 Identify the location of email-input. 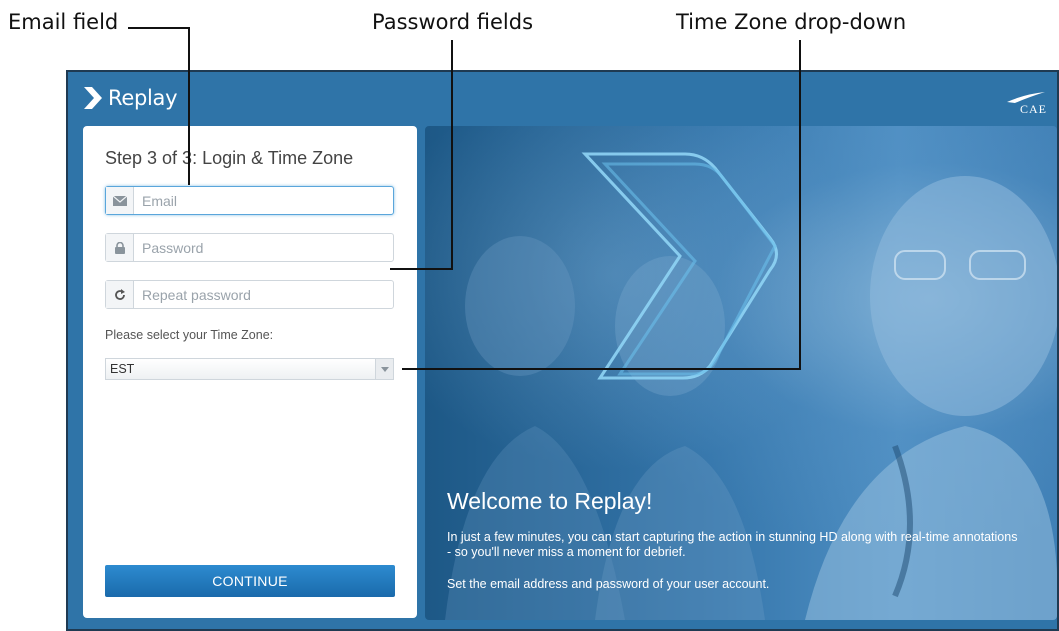
(263, 200).